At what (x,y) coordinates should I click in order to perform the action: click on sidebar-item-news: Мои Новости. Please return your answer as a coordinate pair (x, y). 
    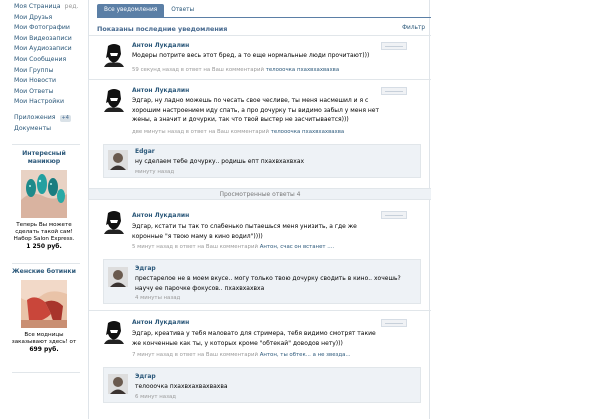
    Looking at the image, I should click on (42, 81).